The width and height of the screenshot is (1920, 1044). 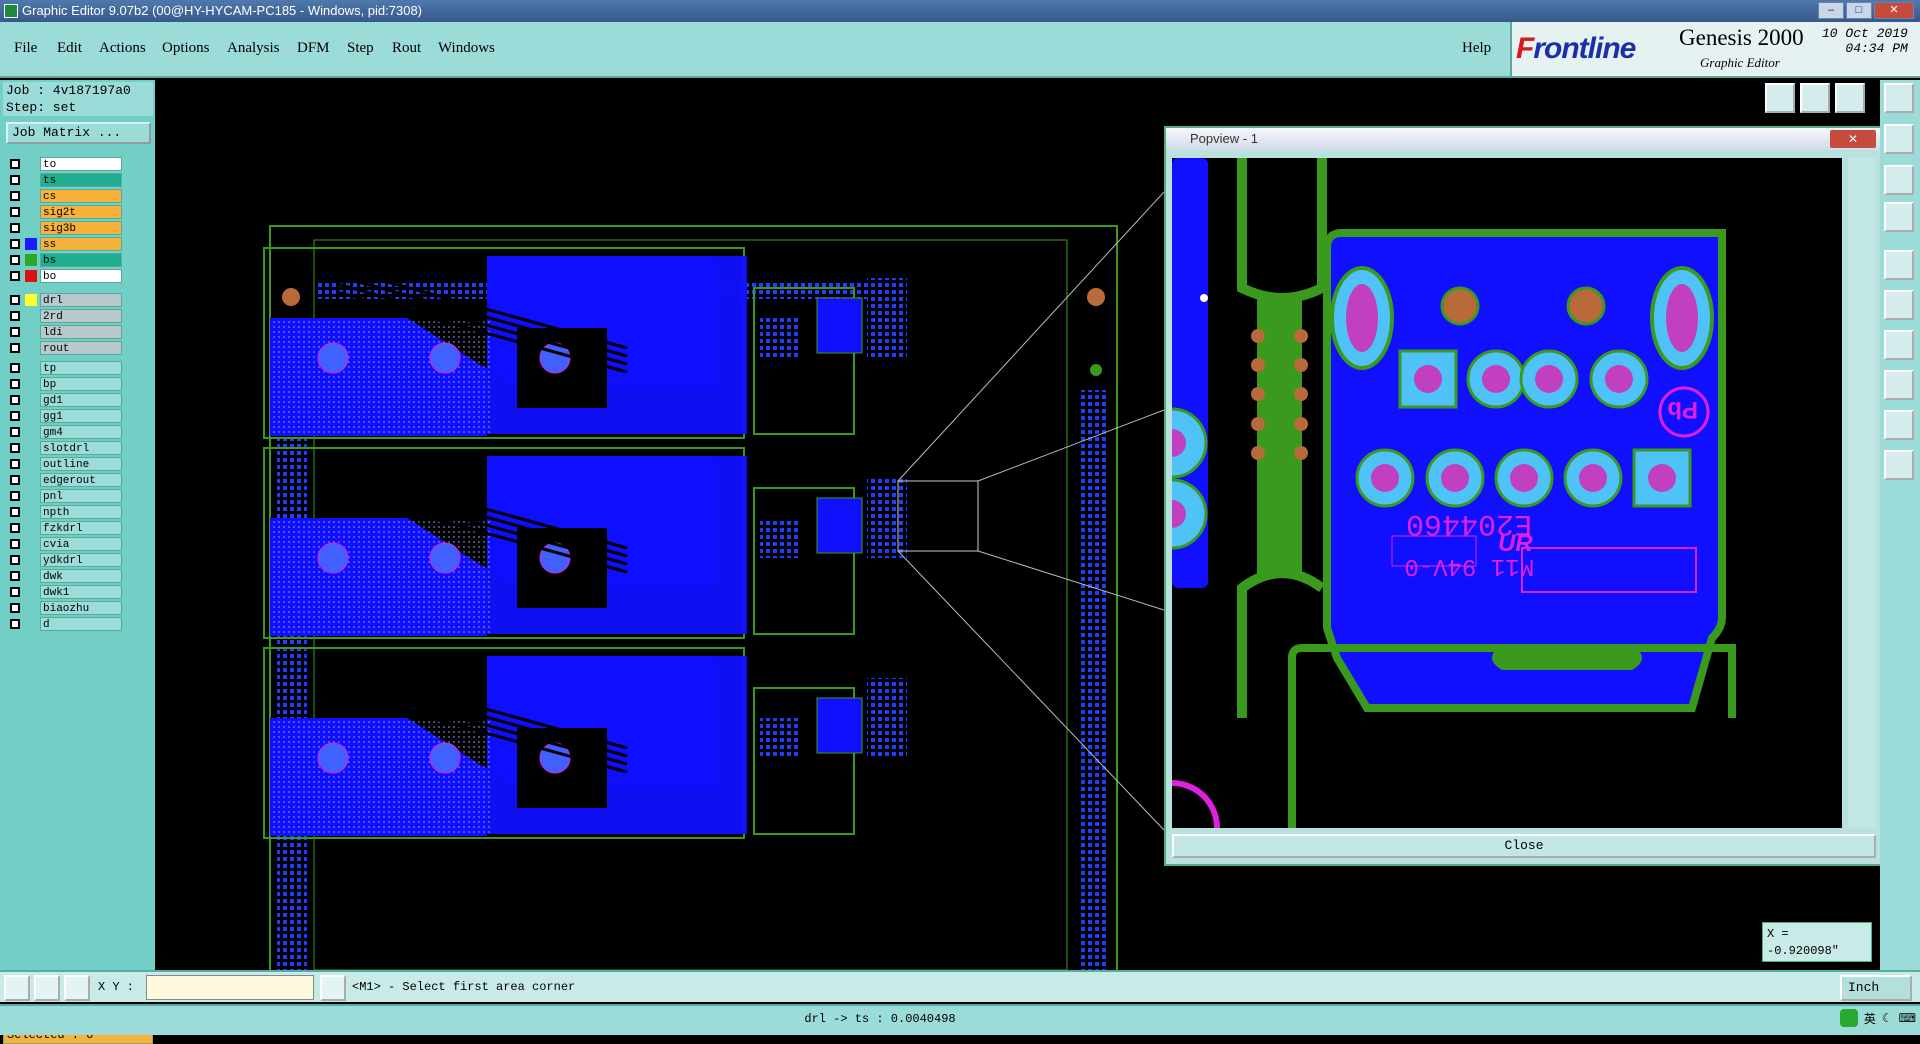 I want to click on layer-name: biaozhu, so click(x=81, y=608).